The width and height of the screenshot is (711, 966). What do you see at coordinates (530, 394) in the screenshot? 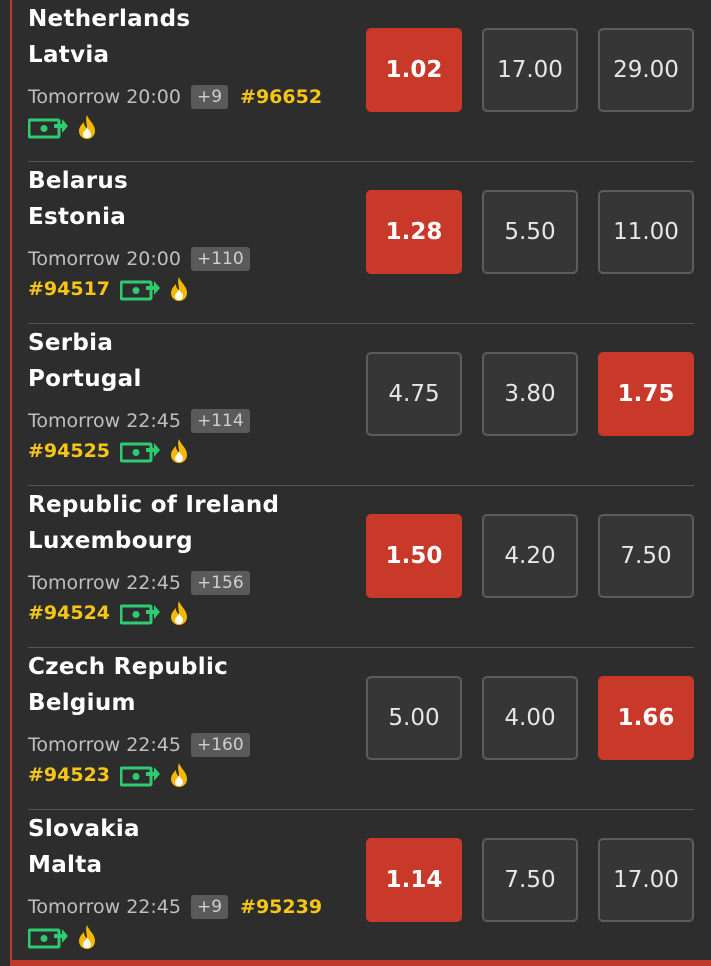
I see `odd-draw: 3.80` at bounding box center [530, 394].